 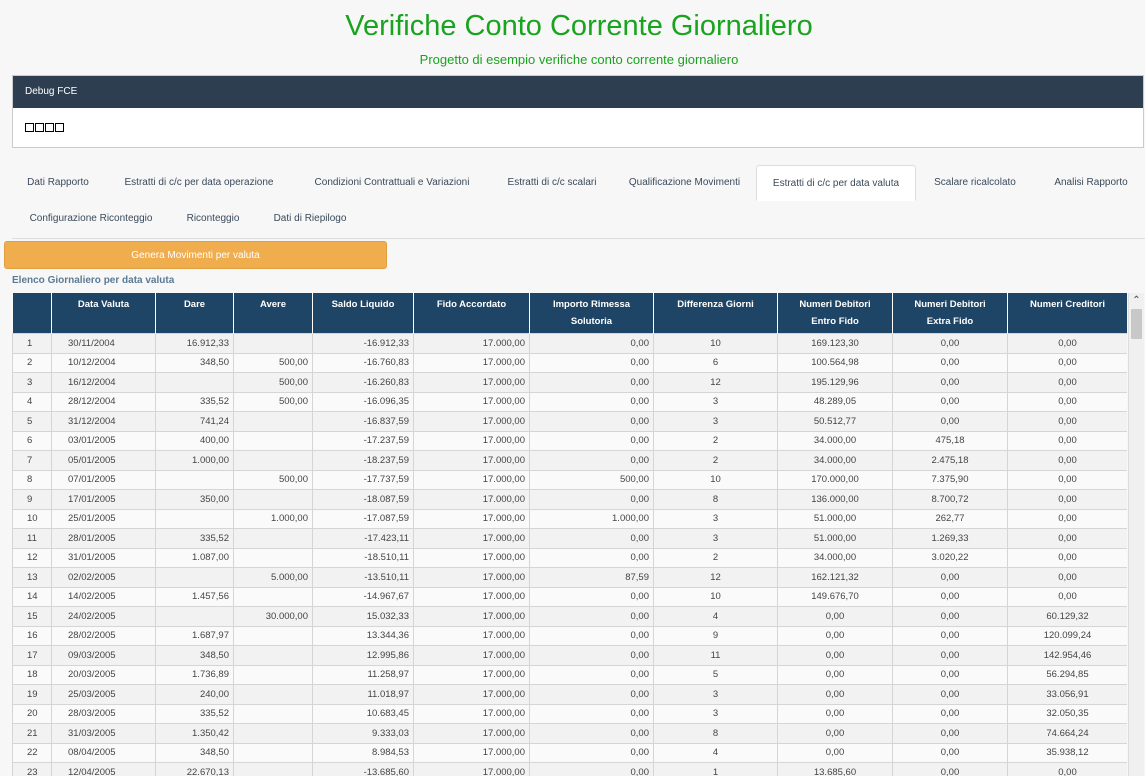 What do you see at coordinates (310, 219) in the screenshot?
I see `tab-dati-riepilogo: Dati di Riepilogo` at bounding box center [310, 219].